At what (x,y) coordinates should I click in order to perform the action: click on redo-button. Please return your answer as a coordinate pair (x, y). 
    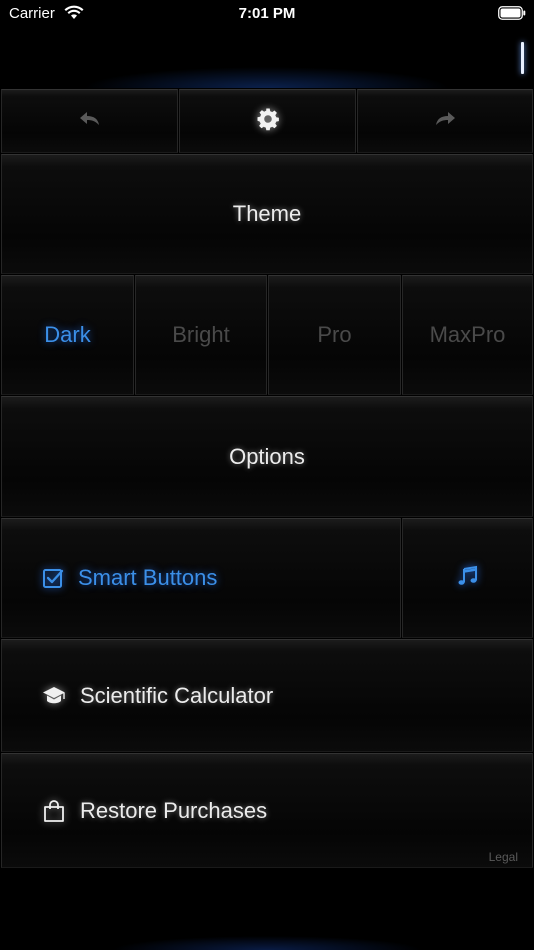
    Looking at the image, I should click on (445, 121).